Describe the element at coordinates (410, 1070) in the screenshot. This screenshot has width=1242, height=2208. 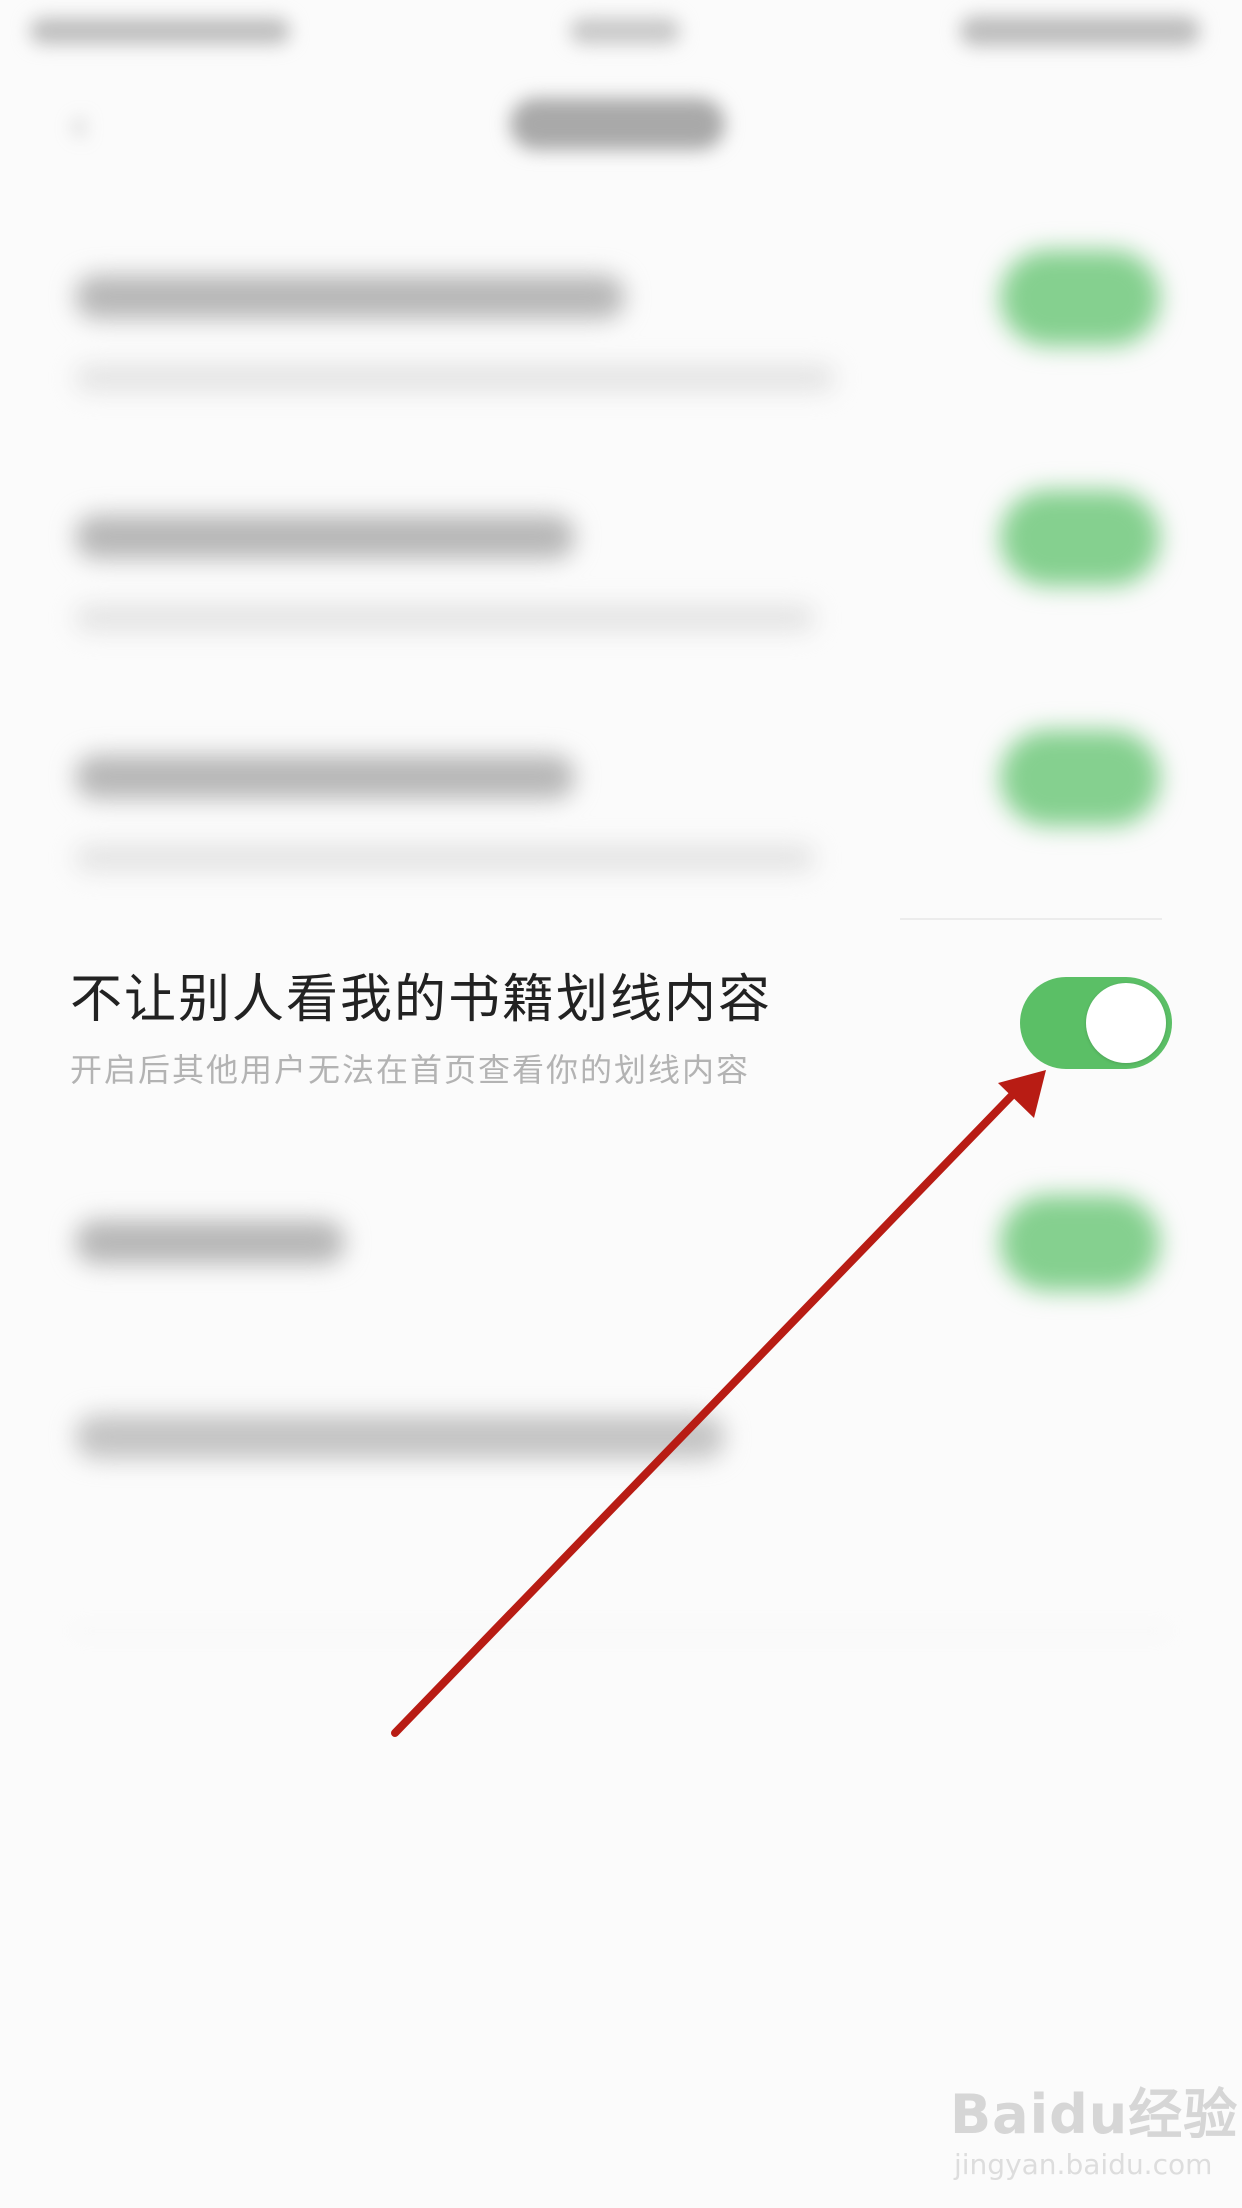
I see `setting-description: 开启后其他用户无法在首页查看你的划线内容` at that location.